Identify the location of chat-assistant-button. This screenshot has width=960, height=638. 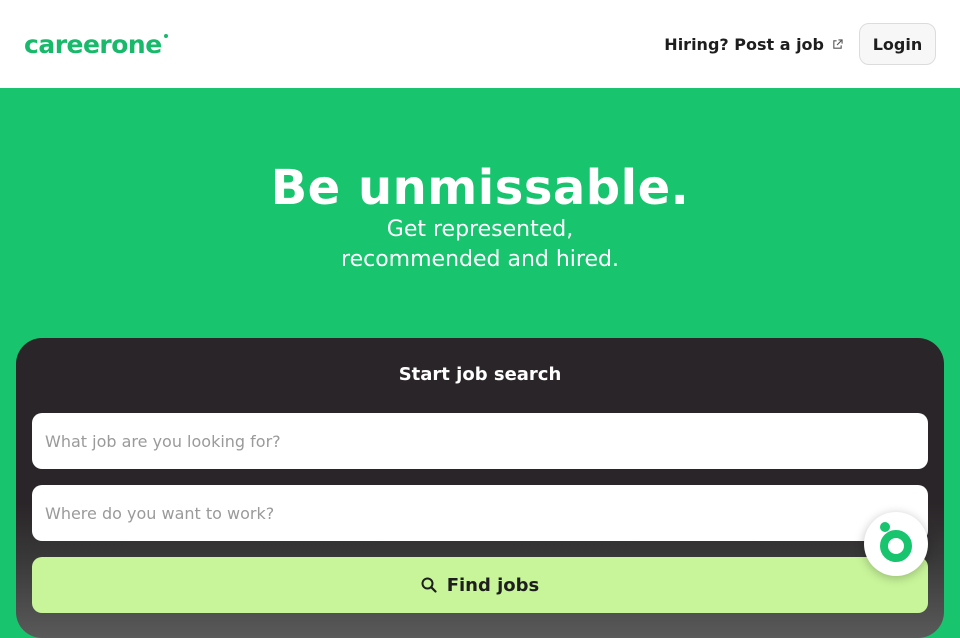
(896, 544).